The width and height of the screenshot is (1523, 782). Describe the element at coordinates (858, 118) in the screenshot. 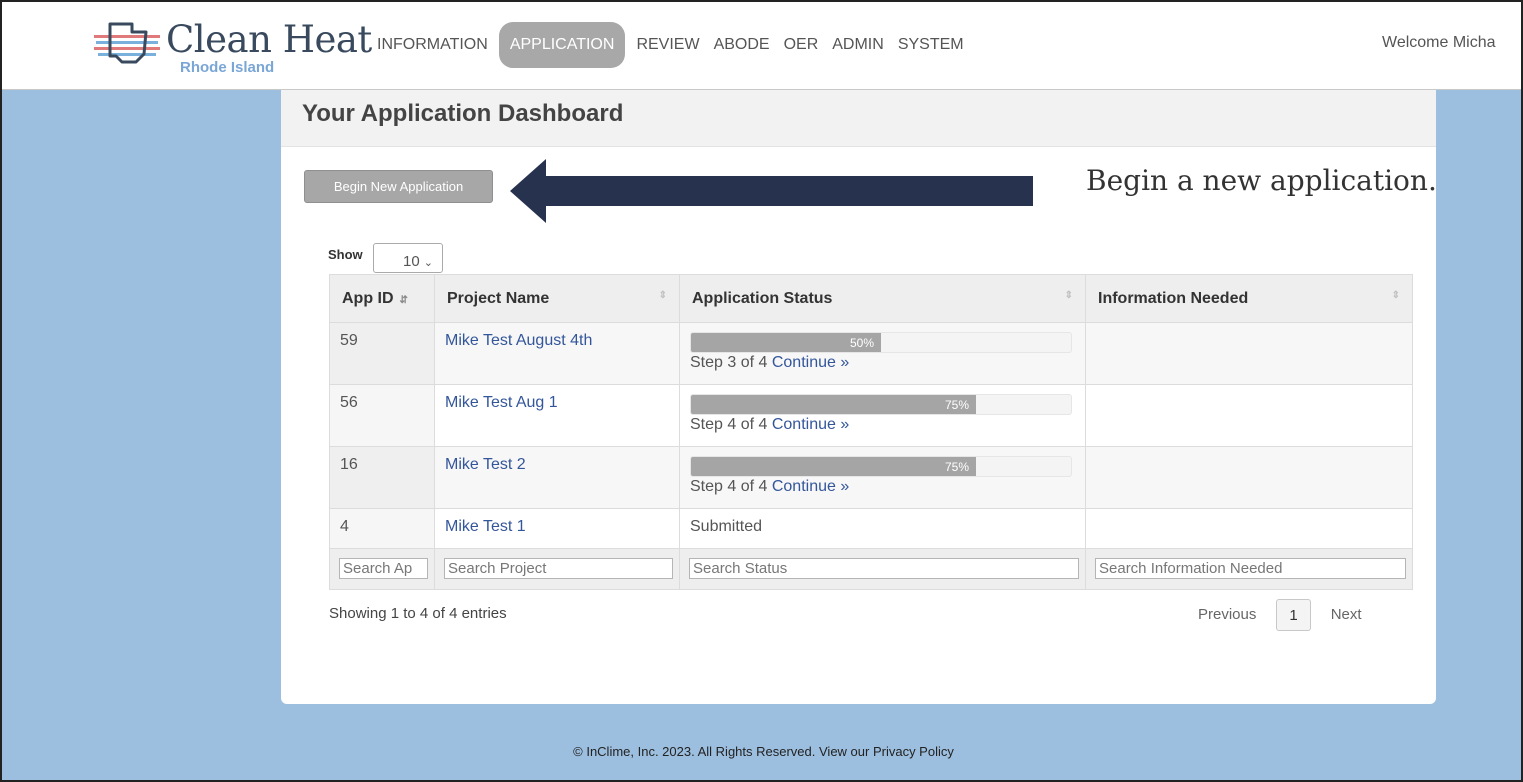

I see `panel-header: Your Application Dashboard` at that location.